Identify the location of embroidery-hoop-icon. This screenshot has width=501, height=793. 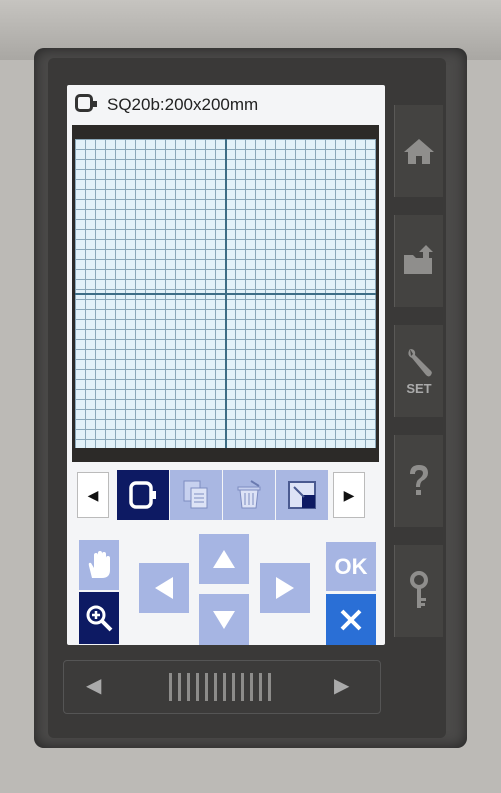
(86, 103).